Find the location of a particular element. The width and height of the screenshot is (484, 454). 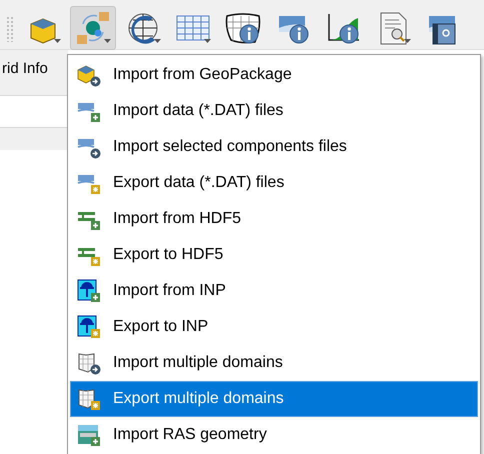

header-row is located at coordinates (34, 139).